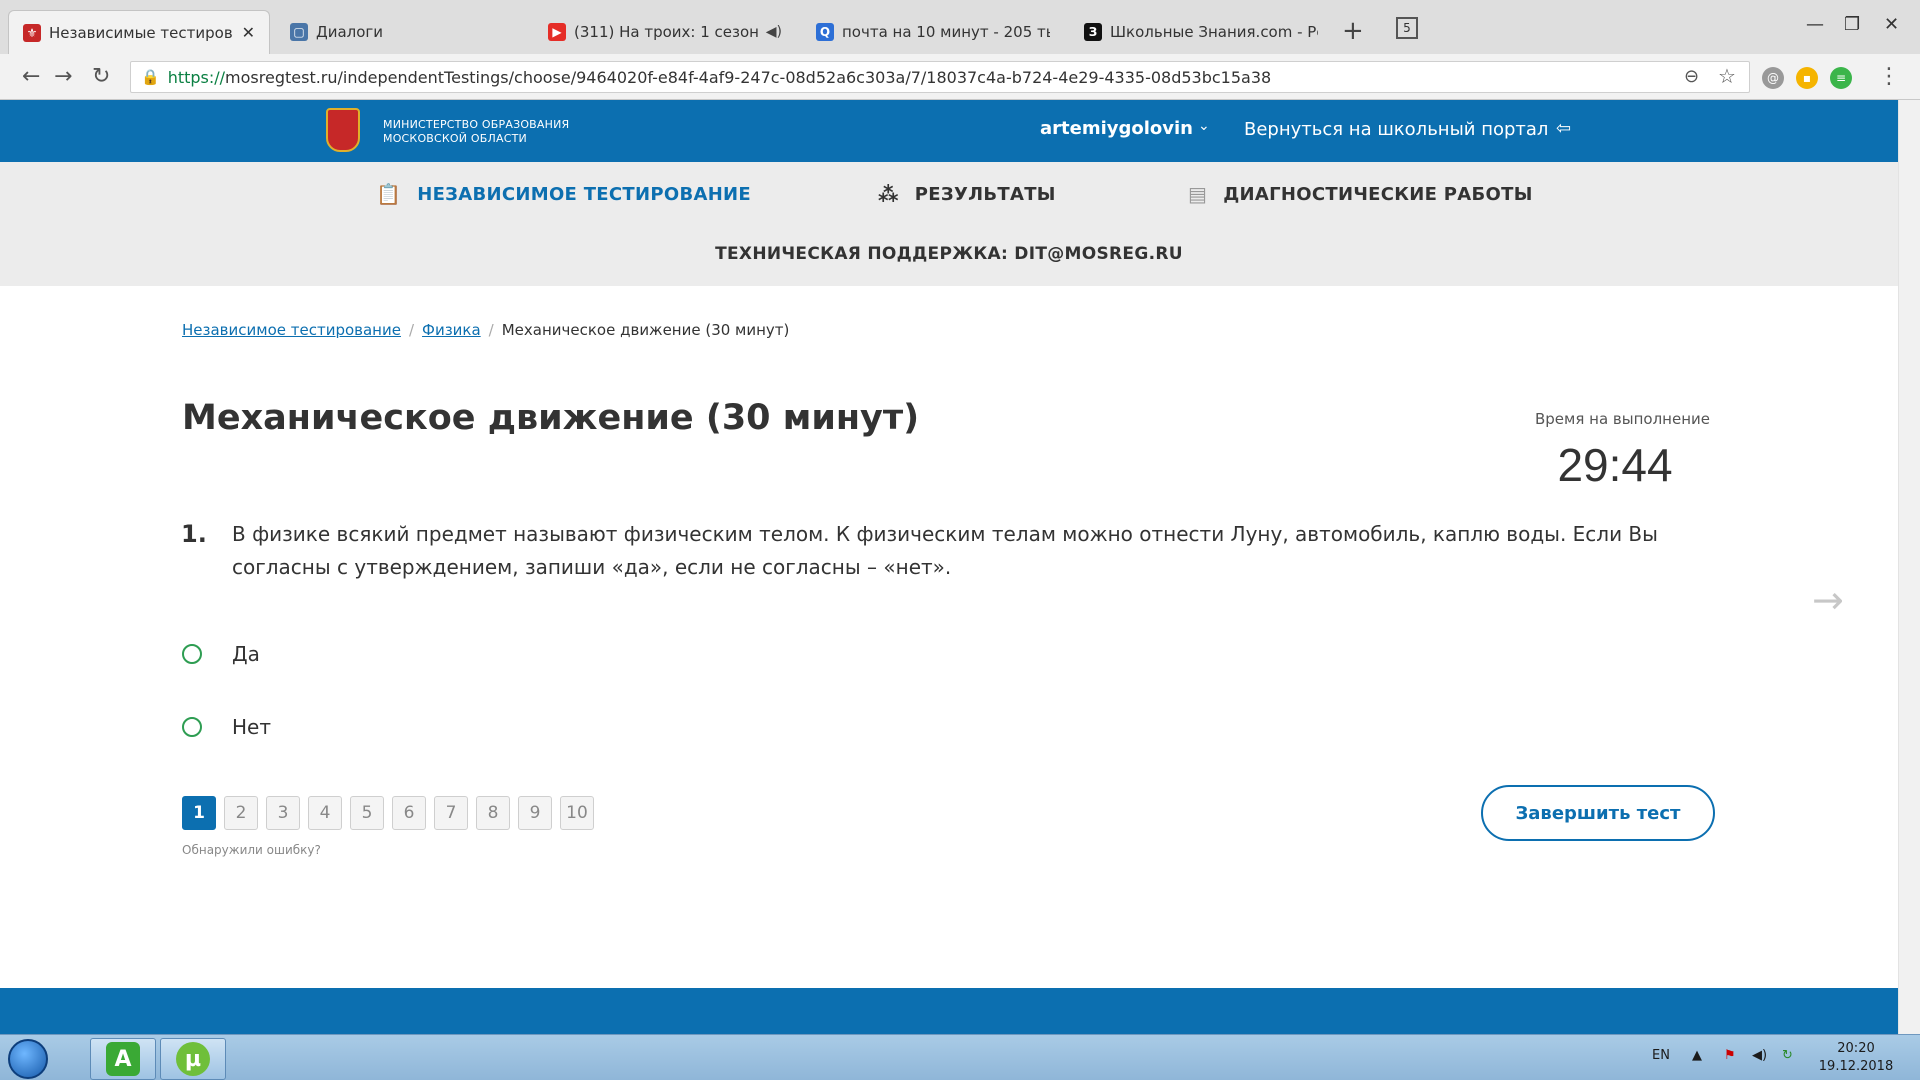 The height and width of the screenshot is (1080, 1920). I want to click on browser-tab: Q почта на 10 минут - 205 тыс. ре, so click(933, 32).